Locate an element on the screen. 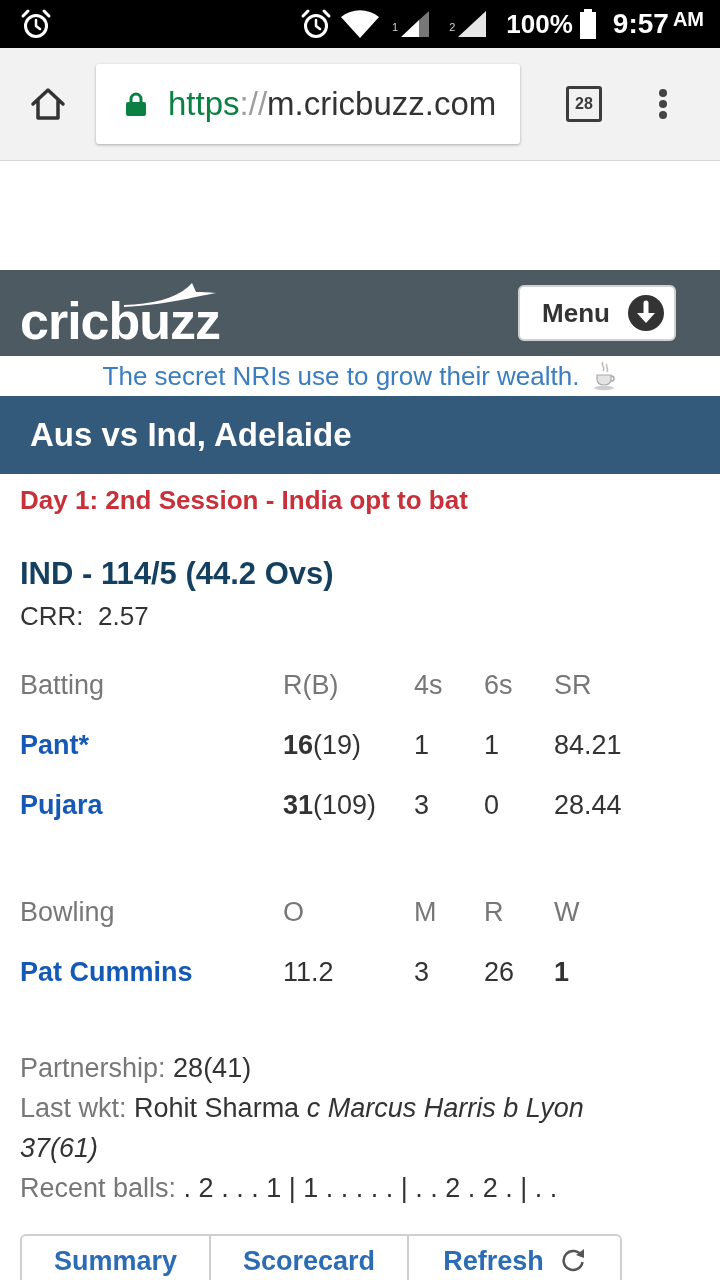  clock-meridiem: AM is located at coordinates (688, 19).